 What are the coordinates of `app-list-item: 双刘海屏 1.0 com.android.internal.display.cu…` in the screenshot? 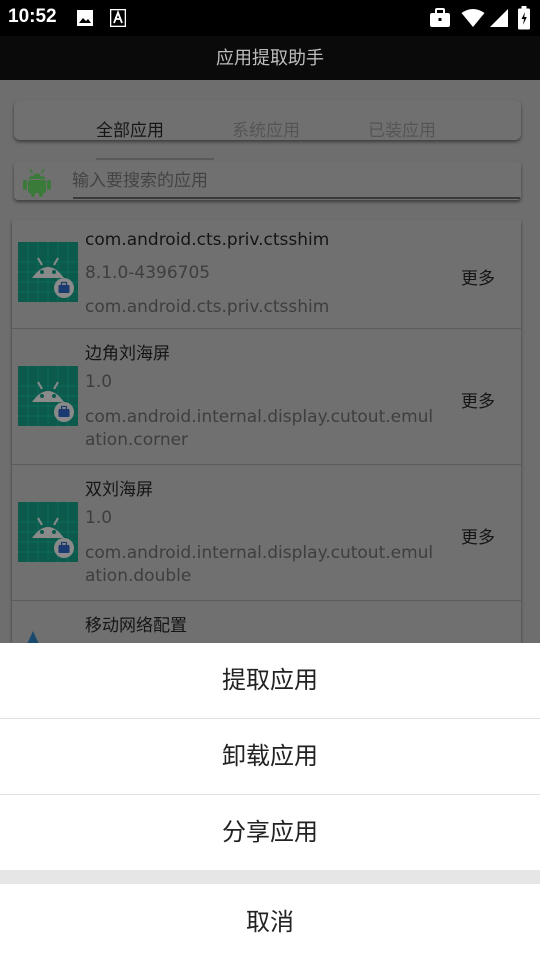 It's located at (266, 533).